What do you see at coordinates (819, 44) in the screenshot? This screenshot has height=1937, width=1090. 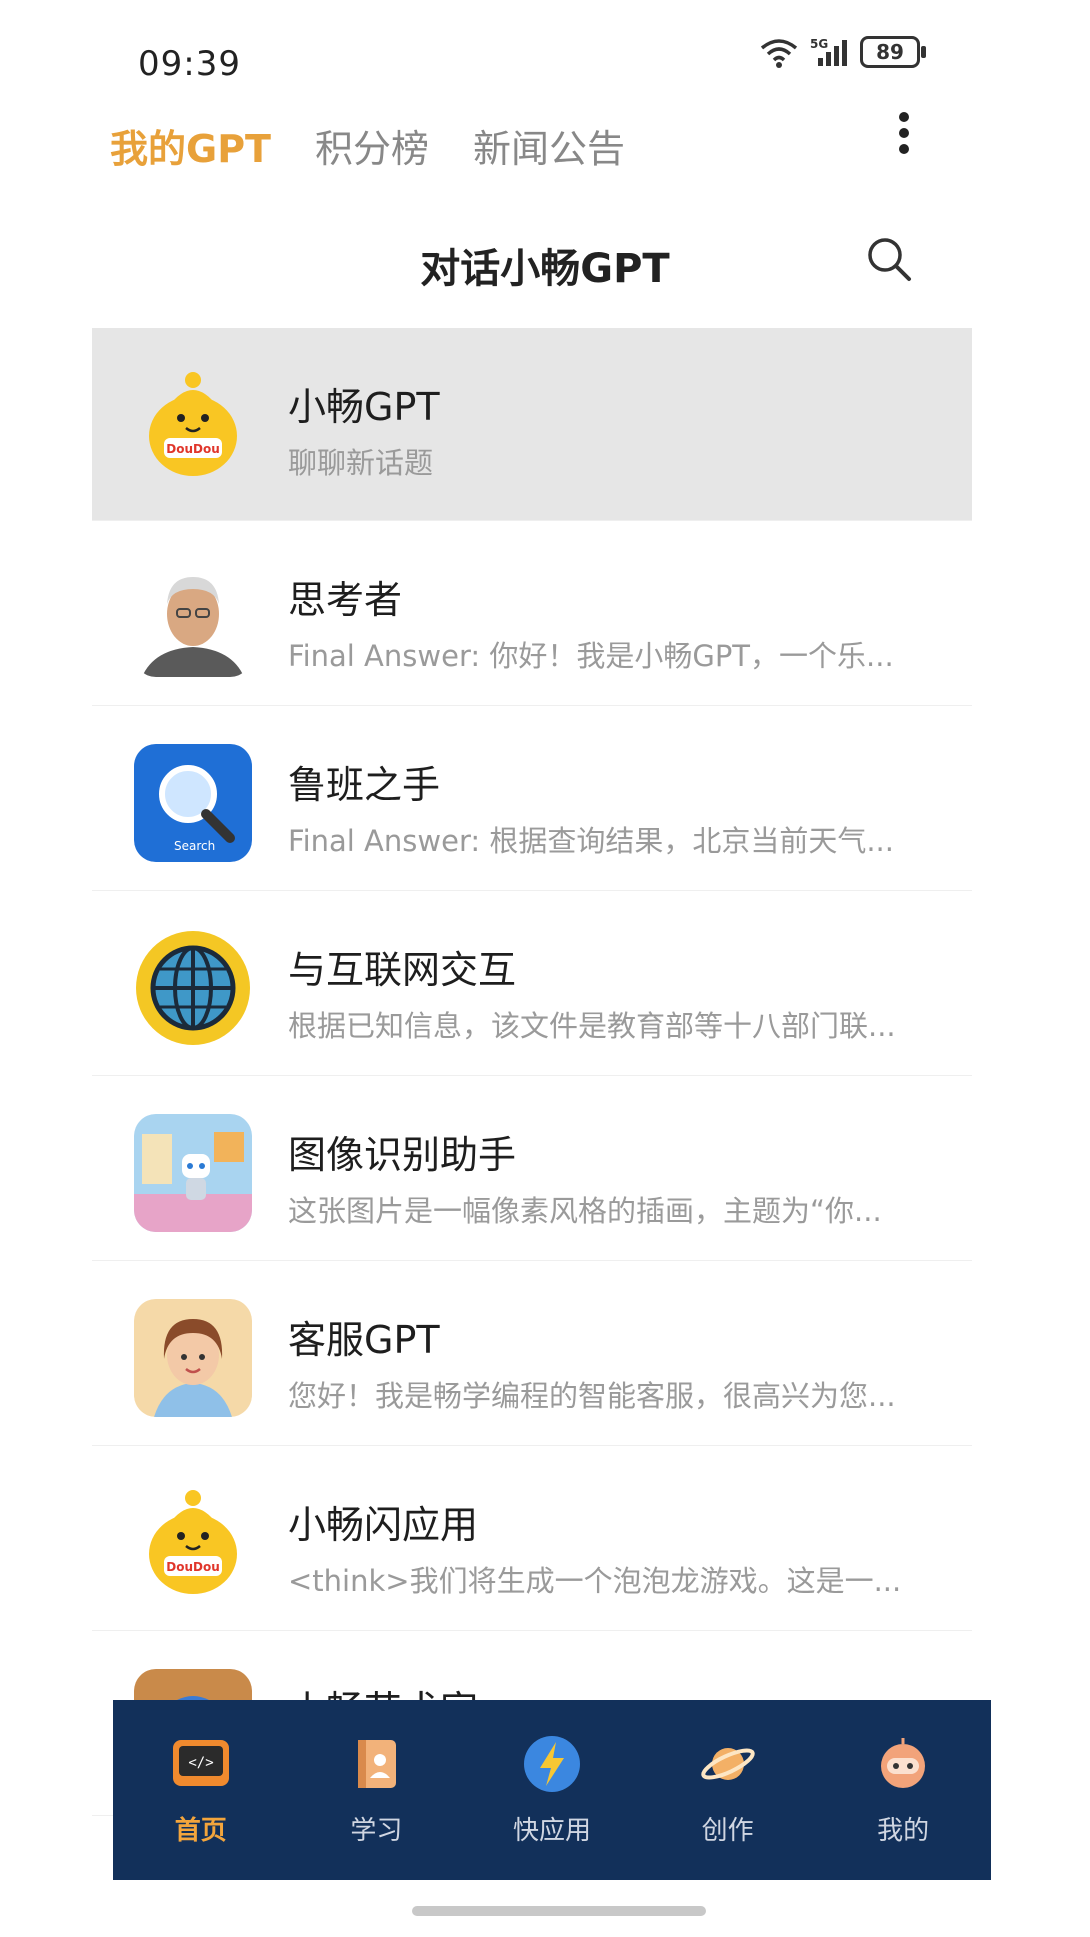 I see `svg-text: 5G` at bounding box center [819, 44].